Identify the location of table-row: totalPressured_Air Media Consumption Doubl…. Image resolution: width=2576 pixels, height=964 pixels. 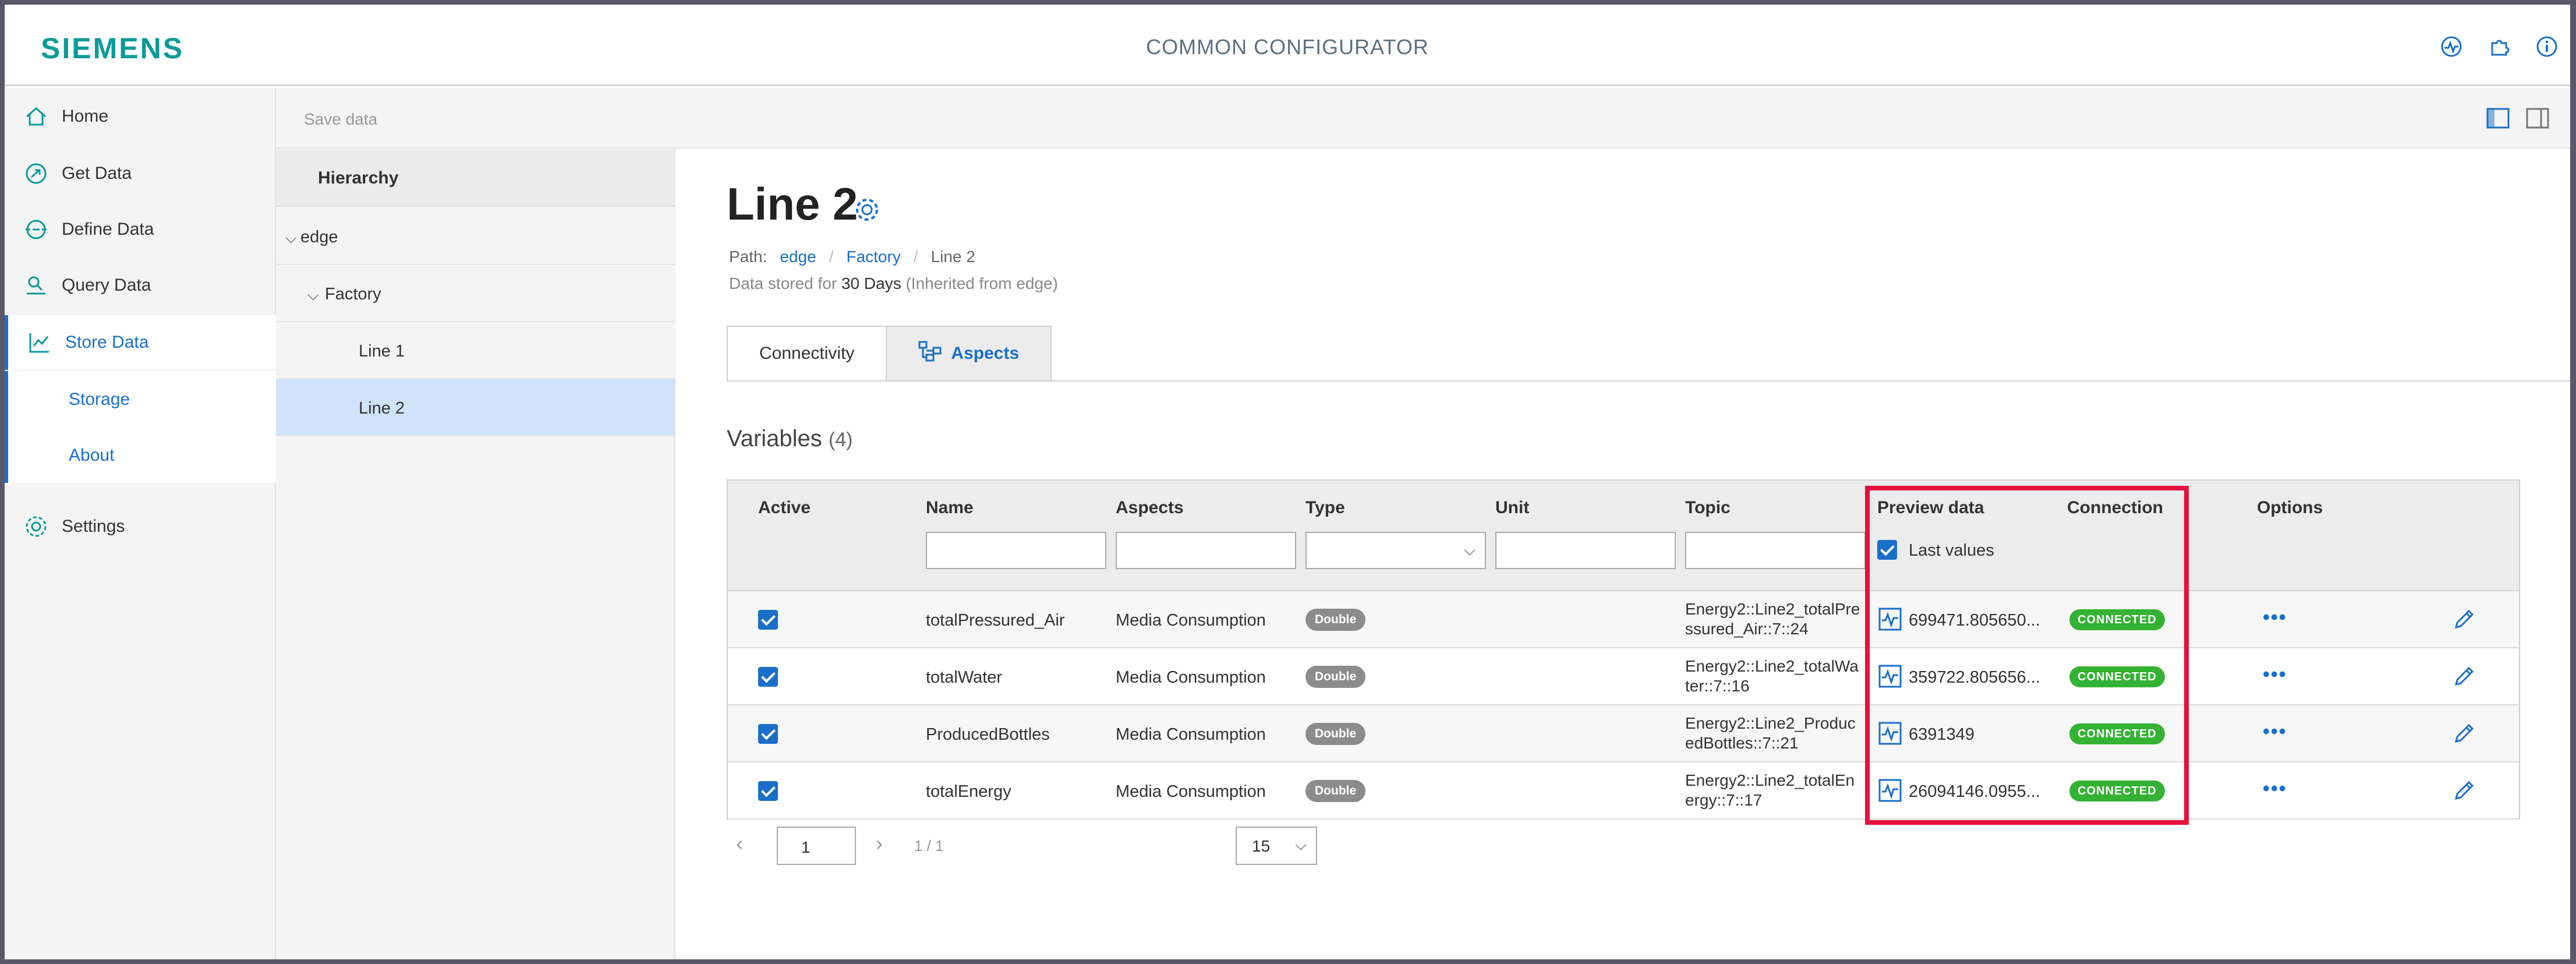
(1624, 619).